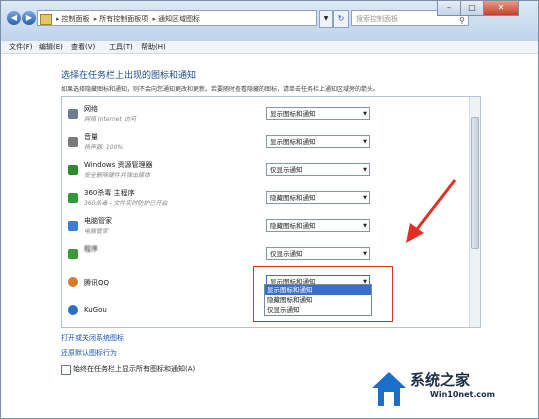  What do you see at coordinates (73, 282) in the screenshot?
I see `qq-icon` at bounding box center [73, 282].